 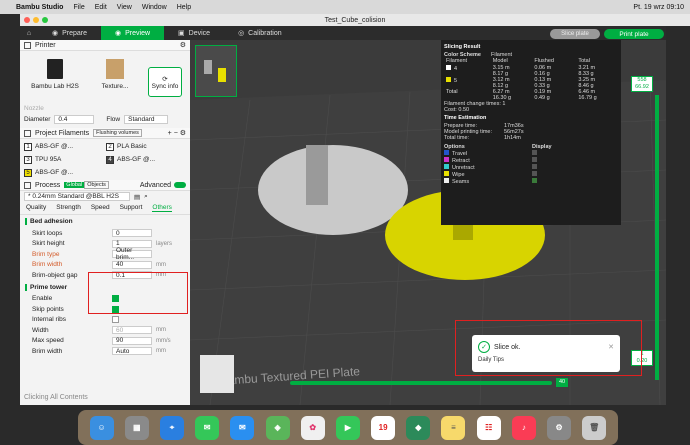 I want to click on status-bar: Clicking All Contents, so click(x=105, y=397).